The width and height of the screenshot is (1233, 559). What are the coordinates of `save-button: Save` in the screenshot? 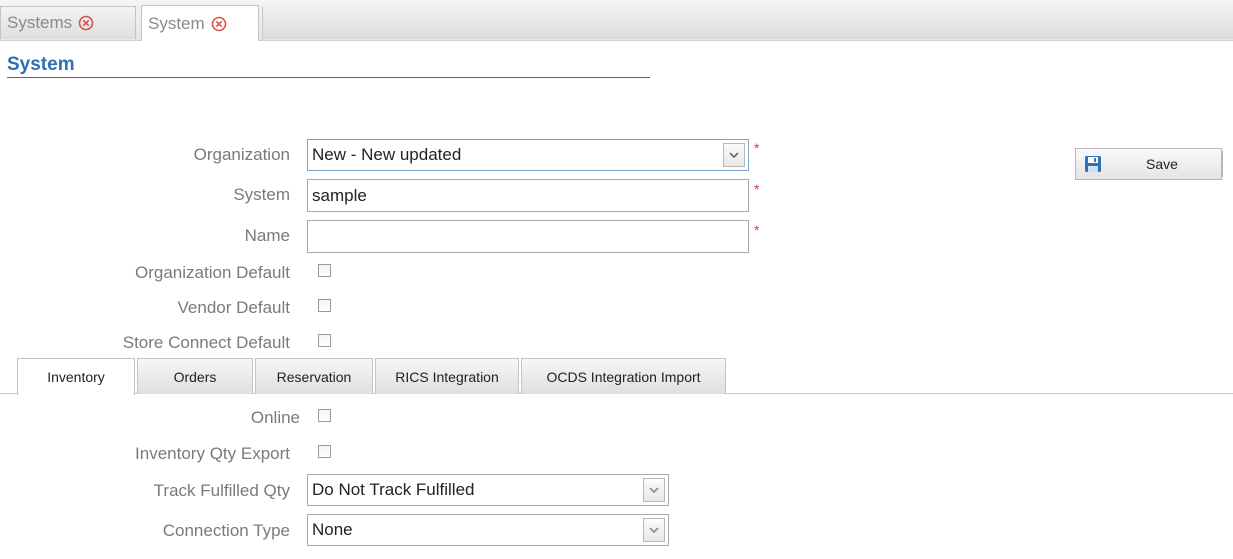 It's located at (1149, 164).